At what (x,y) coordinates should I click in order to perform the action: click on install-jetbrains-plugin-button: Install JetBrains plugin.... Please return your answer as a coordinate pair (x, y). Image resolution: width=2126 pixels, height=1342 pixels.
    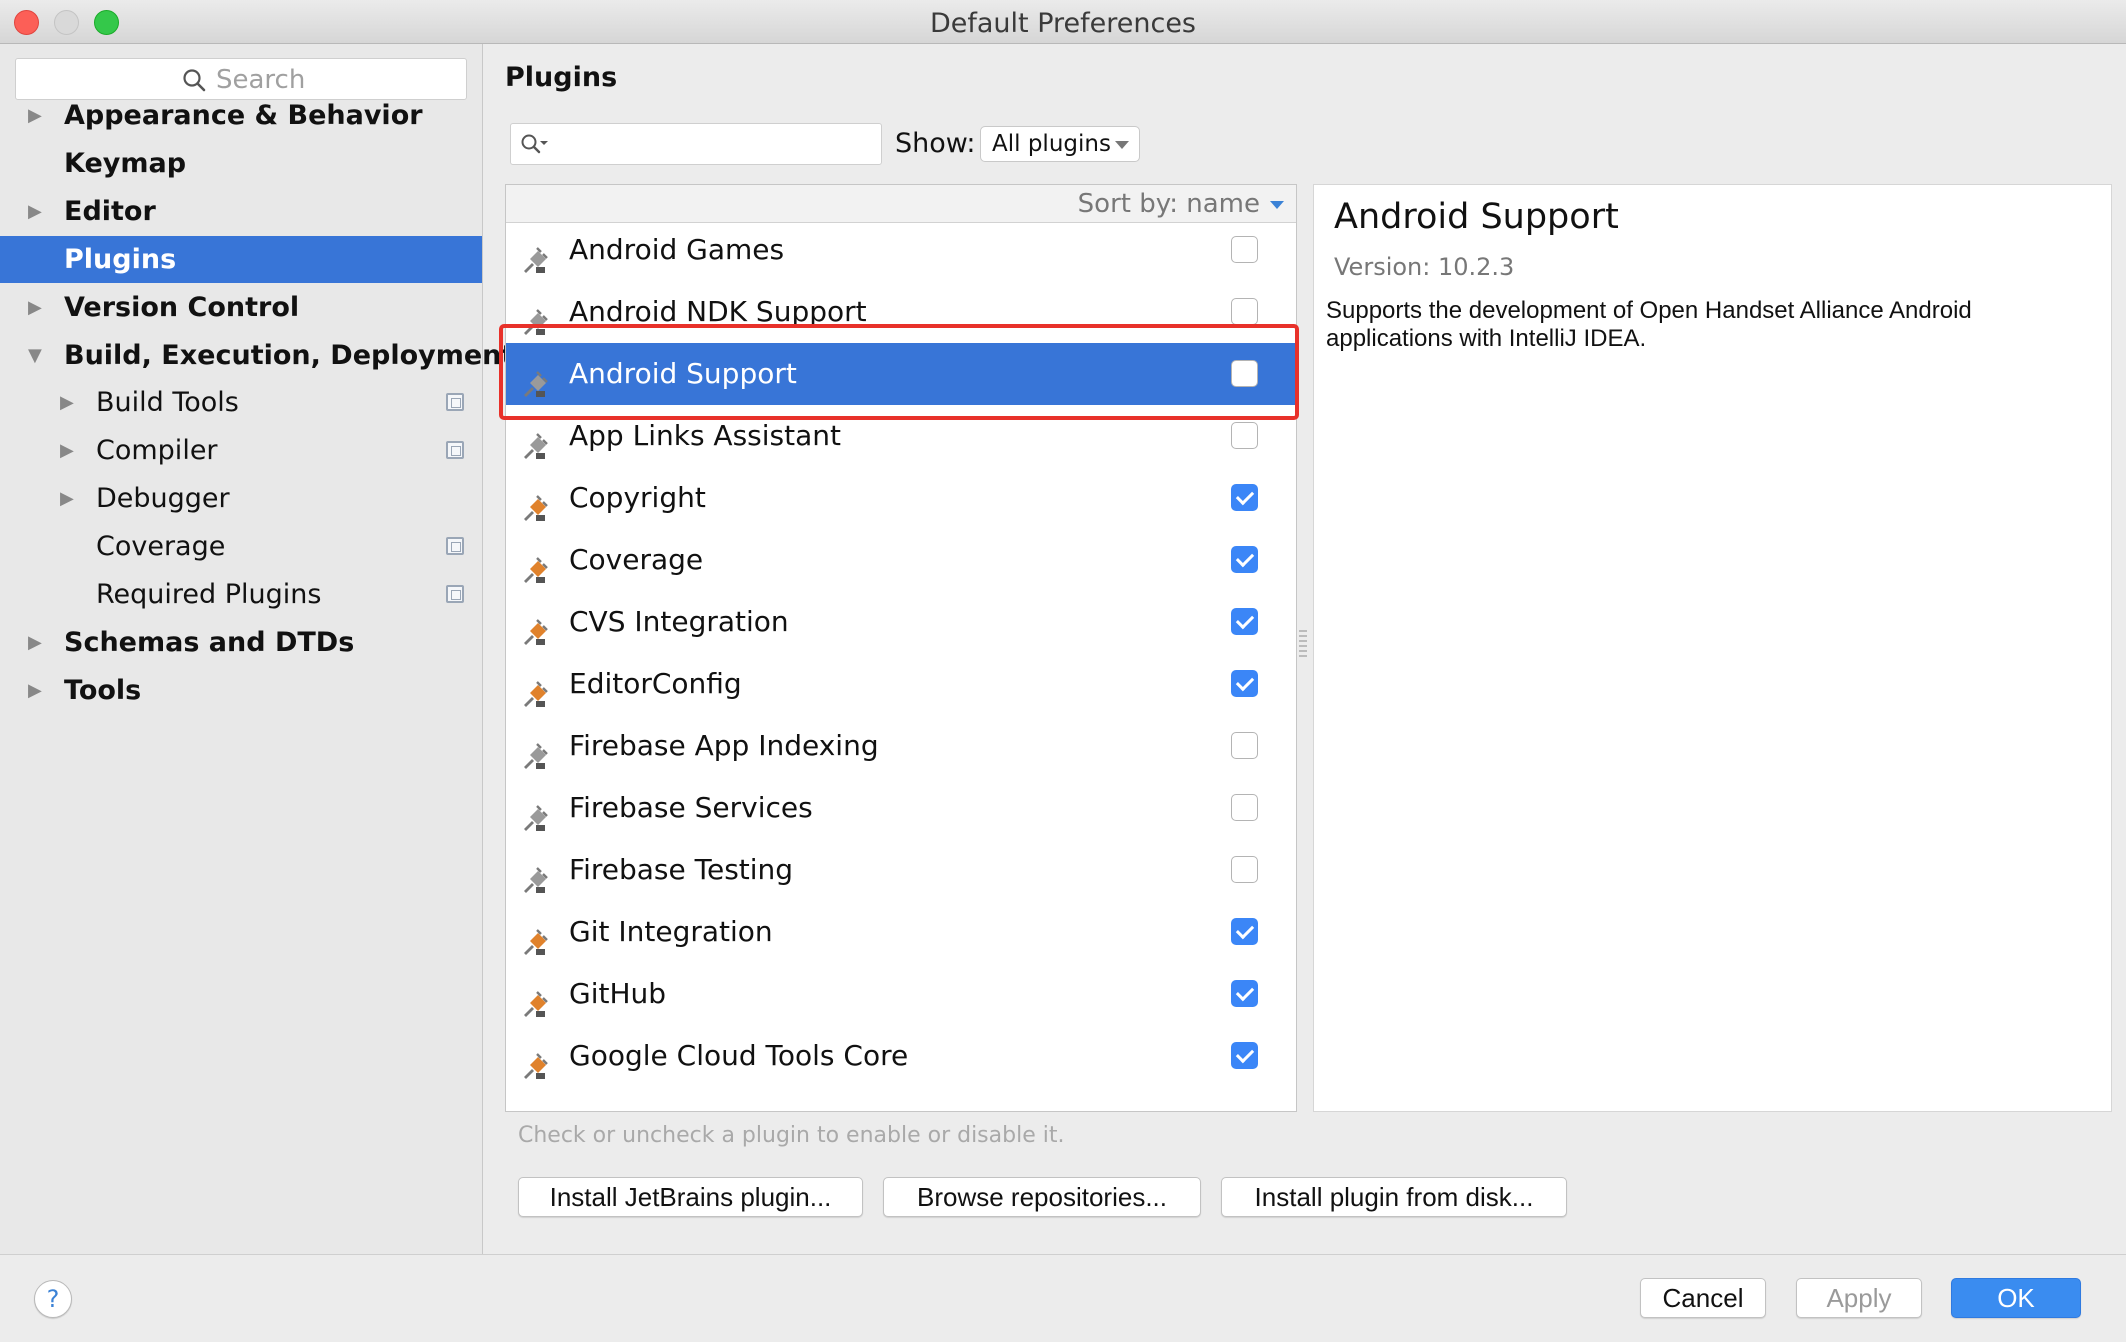
    Looking at the image, I should click on (690, 1197).